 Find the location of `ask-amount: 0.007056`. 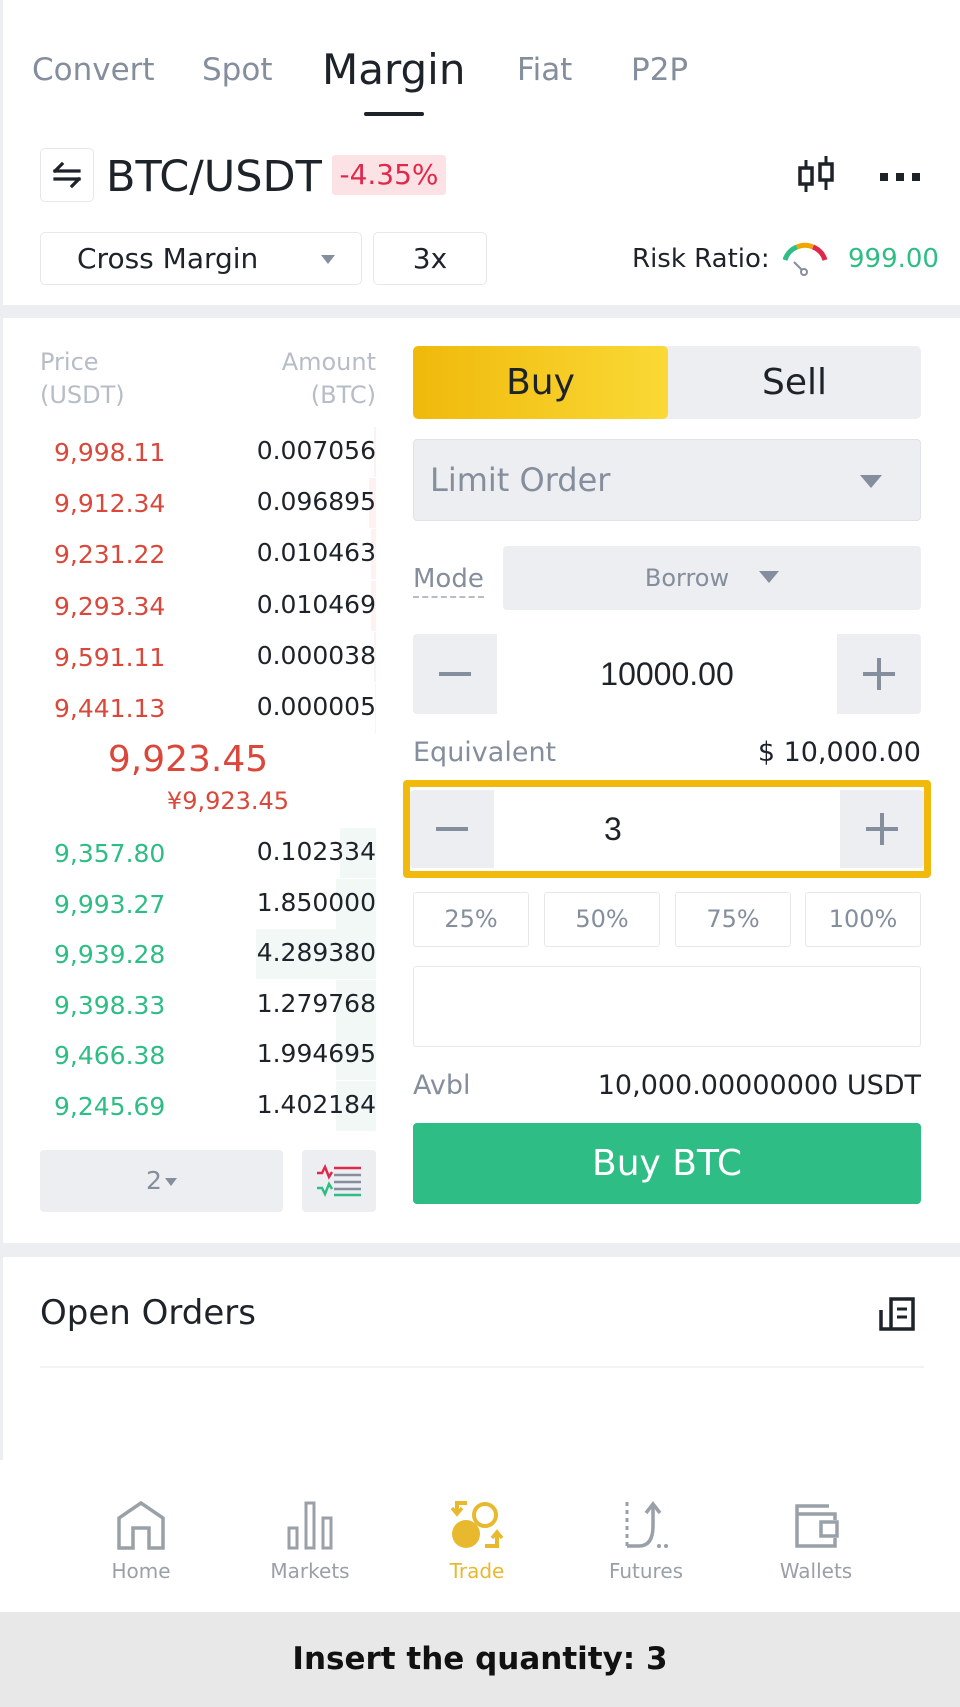

ask-amount: 0.007056 is located at coordinates (316, 450).